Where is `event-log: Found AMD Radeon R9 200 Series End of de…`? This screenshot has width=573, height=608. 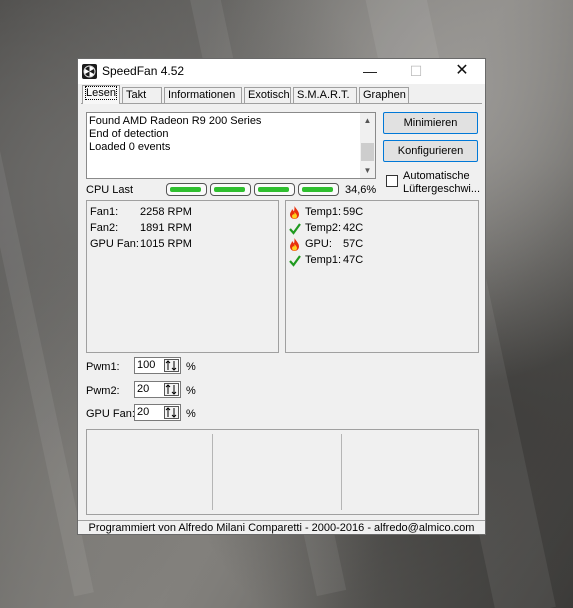 event-log: Found AMD Radeon R9 200 Series End of de… is located at coordinates (231, 145).